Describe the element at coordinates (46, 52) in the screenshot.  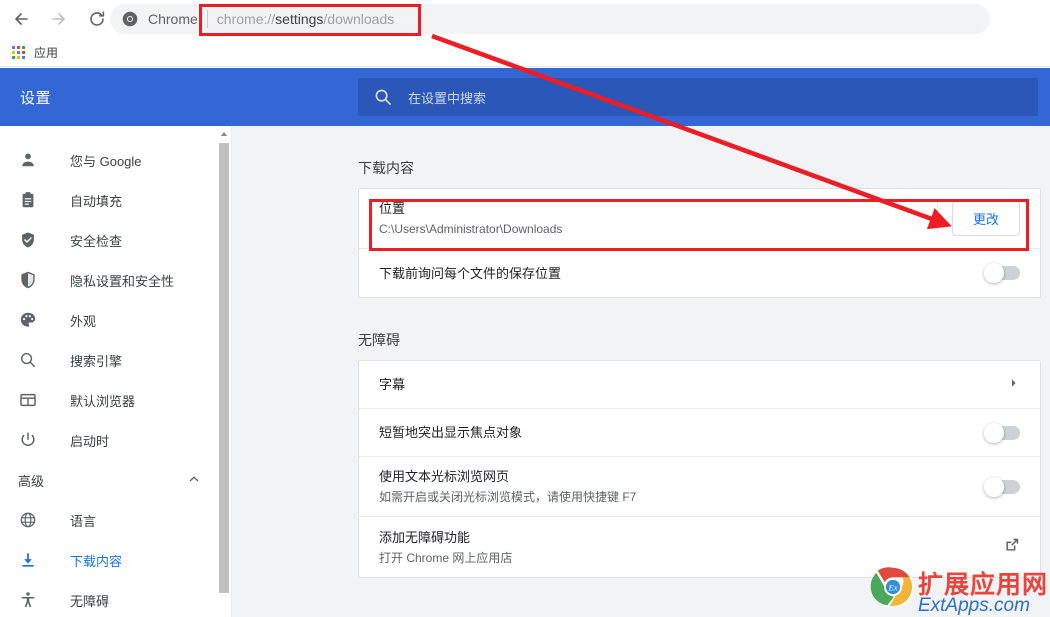
I see `apps-shortcut-label: 应用` at that location.